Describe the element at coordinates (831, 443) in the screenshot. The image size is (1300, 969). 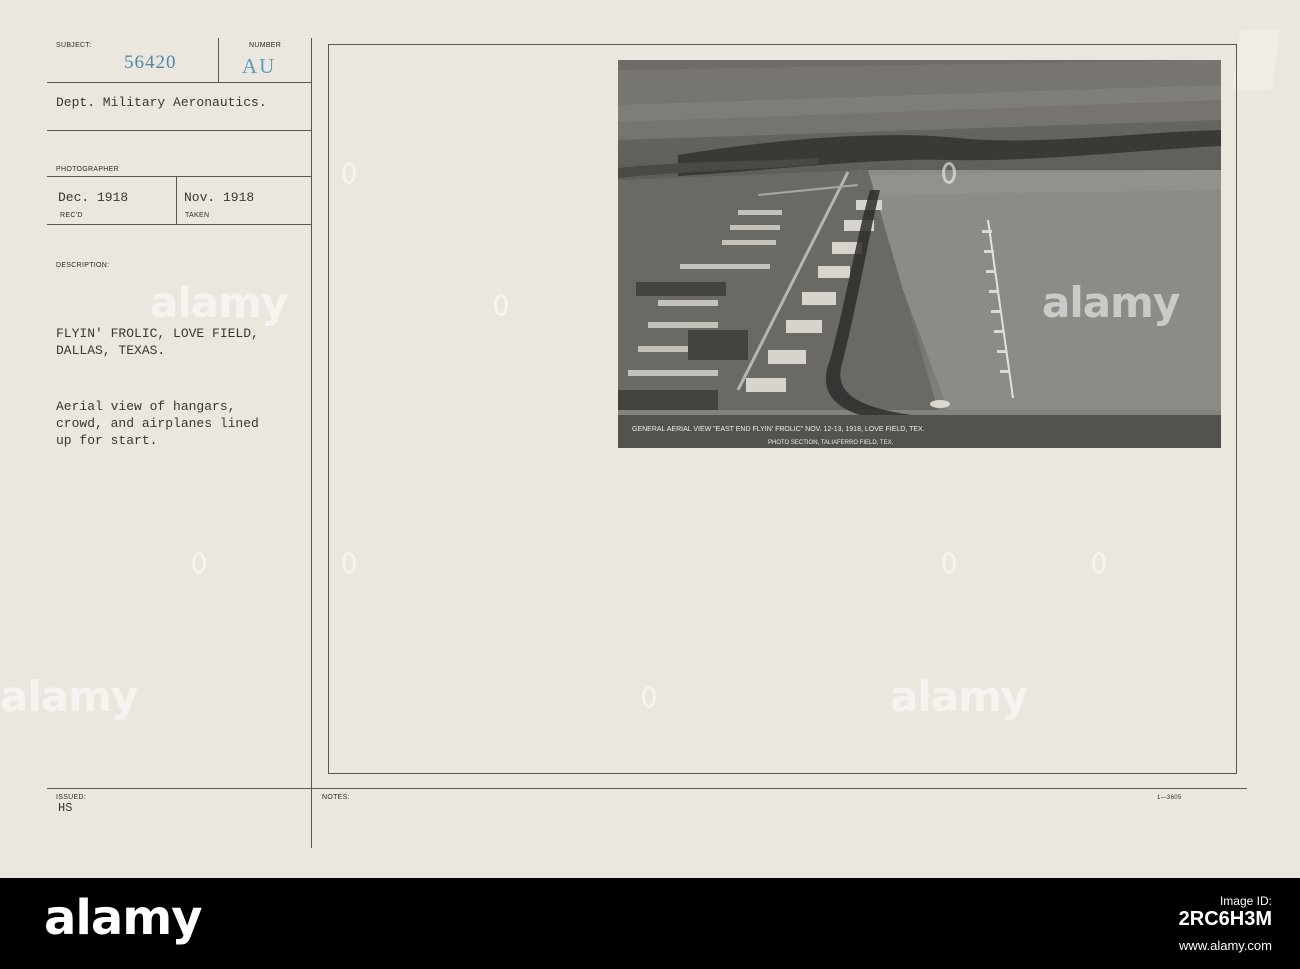
I see `photo-caption-line-2: PHOTO SECTION, TALIAFERRO FIELD, TEX.` at that location.